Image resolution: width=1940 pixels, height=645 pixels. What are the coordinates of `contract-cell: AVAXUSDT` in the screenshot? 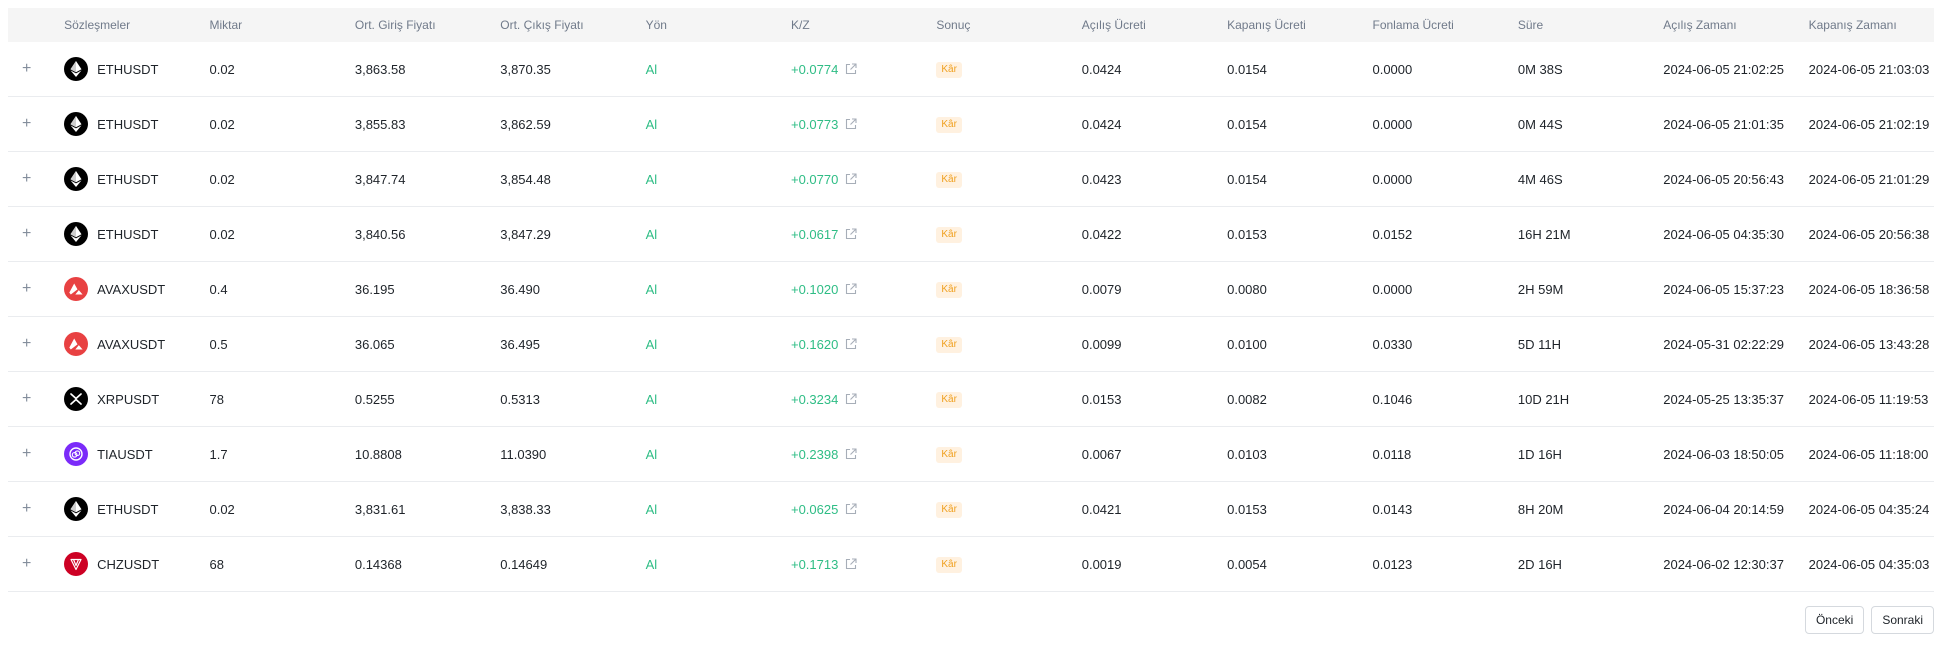 It's located at (127, 289).